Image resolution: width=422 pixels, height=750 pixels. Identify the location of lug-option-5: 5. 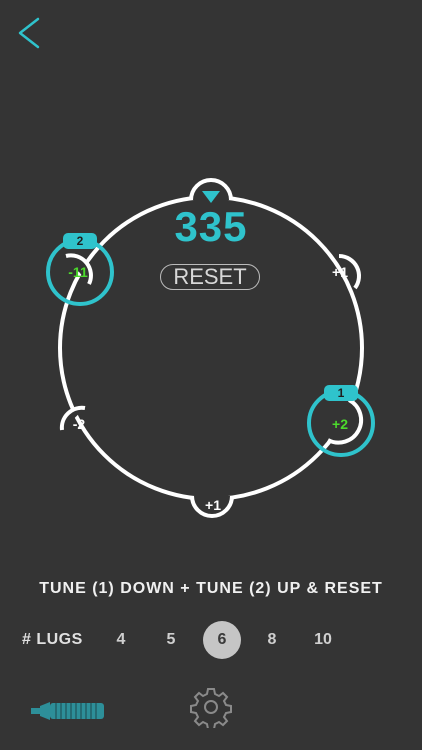
(171, 640).